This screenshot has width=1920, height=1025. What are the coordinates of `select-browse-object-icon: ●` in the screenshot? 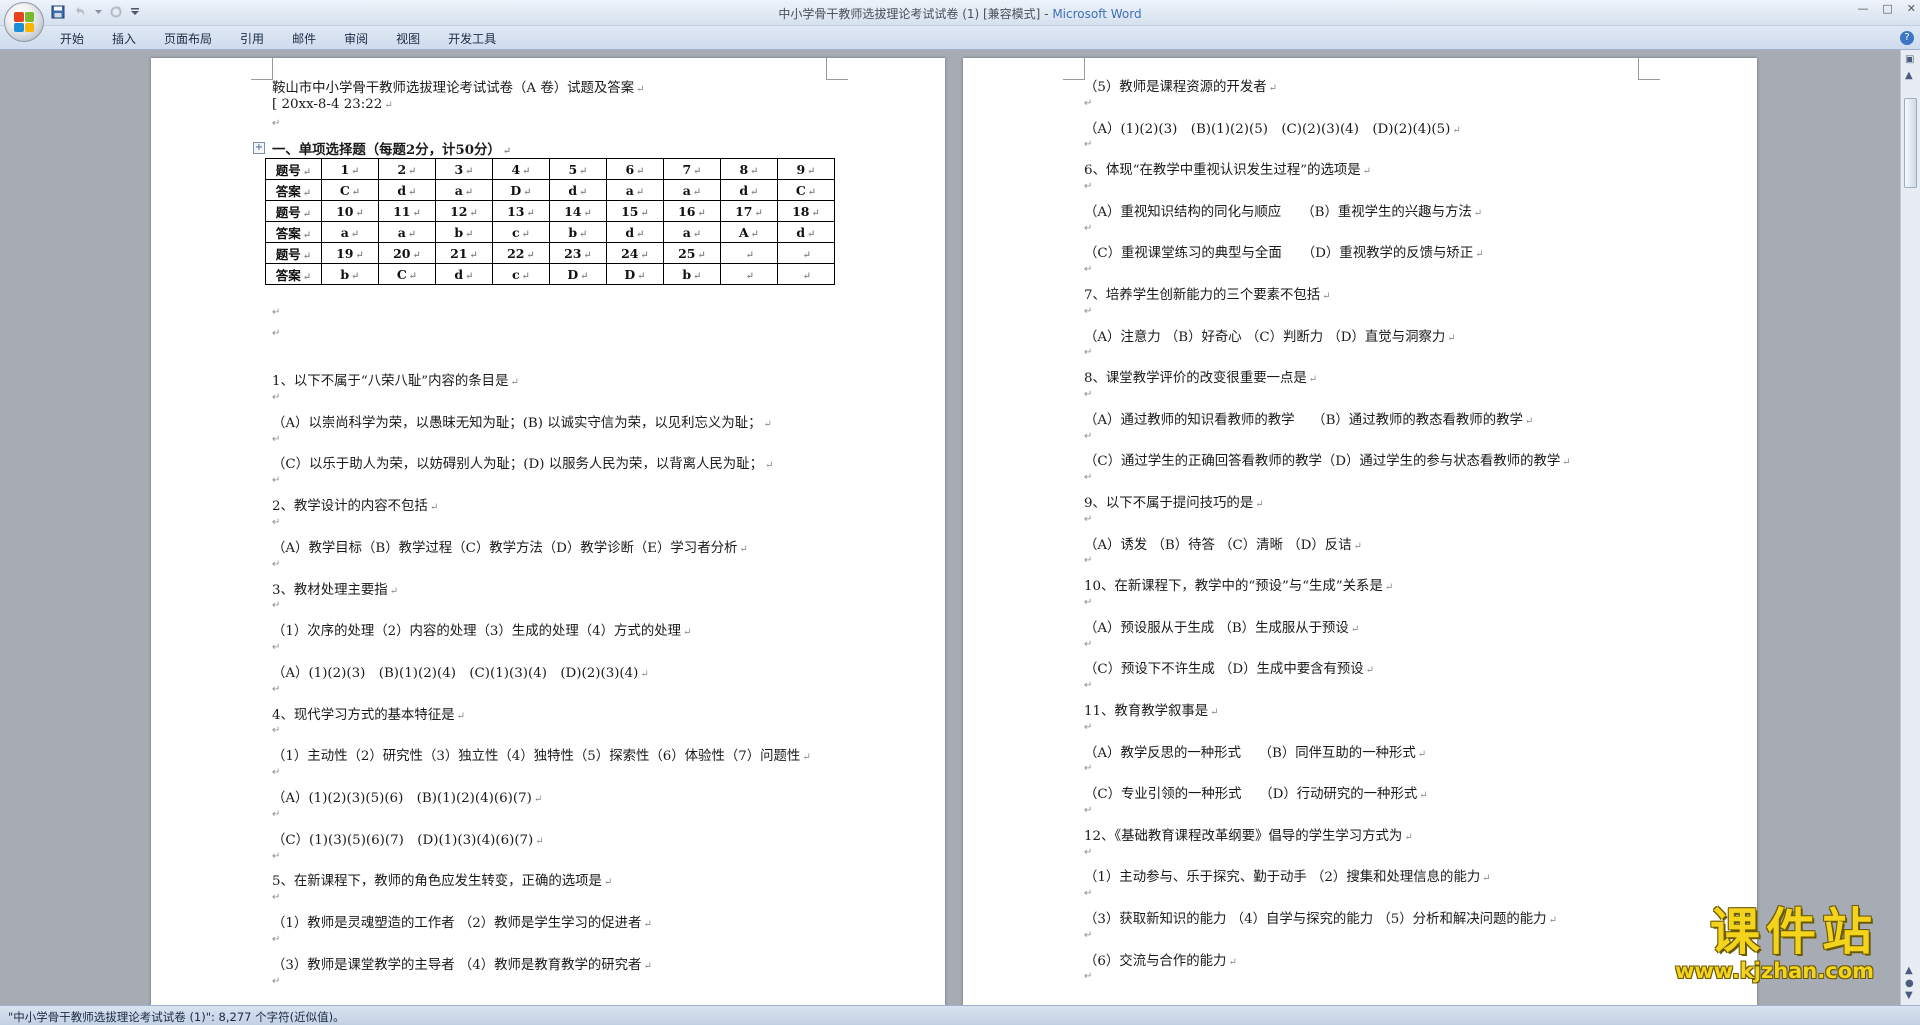 It's located at (1909, 983).